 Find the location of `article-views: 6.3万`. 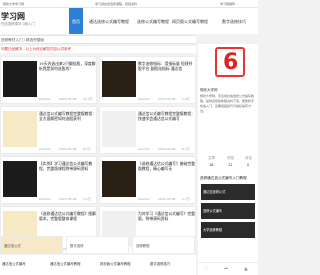

article-views: 6.3万 is located at coordinates (186, 149).